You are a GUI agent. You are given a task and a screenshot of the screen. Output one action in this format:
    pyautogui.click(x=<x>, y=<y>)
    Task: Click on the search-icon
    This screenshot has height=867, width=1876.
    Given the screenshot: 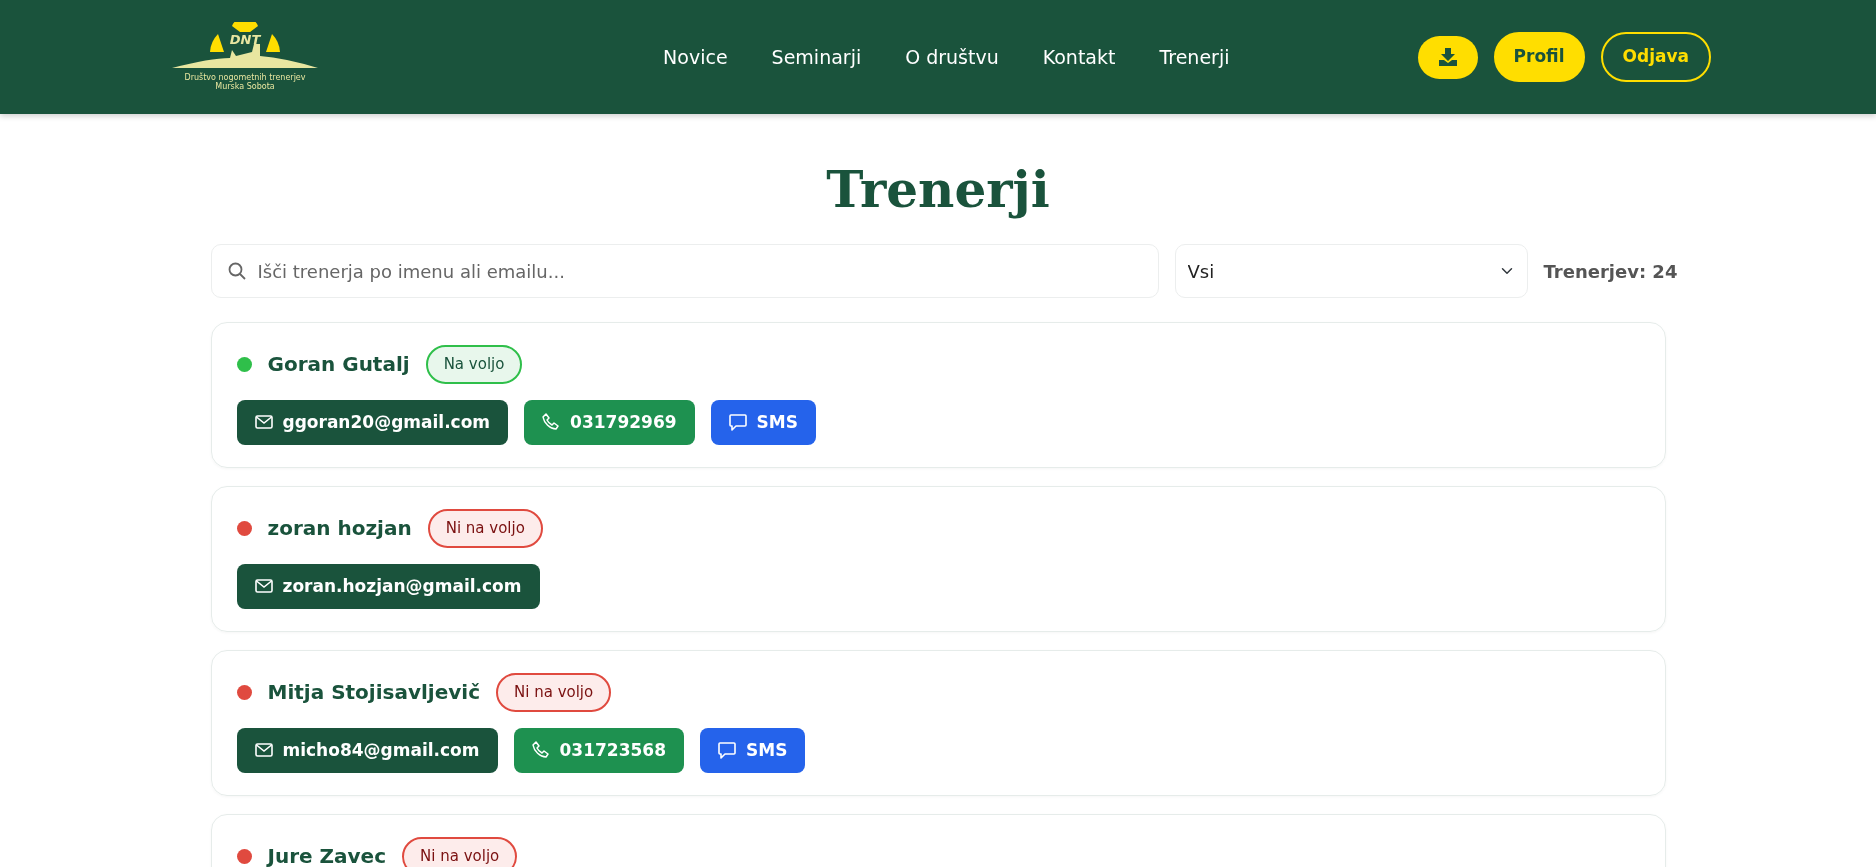 What is the action you would take?
    pyautogui.click(x=236, y=271)
    